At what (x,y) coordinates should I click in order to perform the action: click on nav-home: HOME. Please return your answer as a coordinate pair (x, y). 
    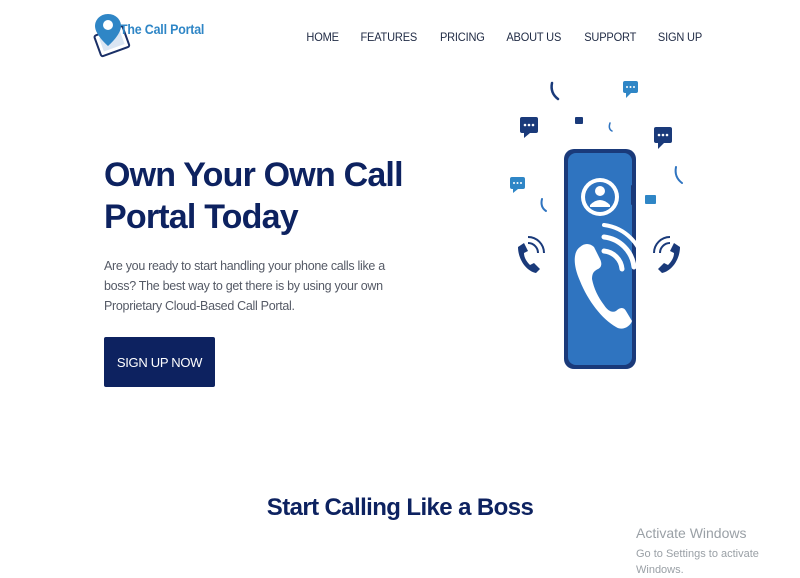
    Looking at the image, I should click on (322, 37).